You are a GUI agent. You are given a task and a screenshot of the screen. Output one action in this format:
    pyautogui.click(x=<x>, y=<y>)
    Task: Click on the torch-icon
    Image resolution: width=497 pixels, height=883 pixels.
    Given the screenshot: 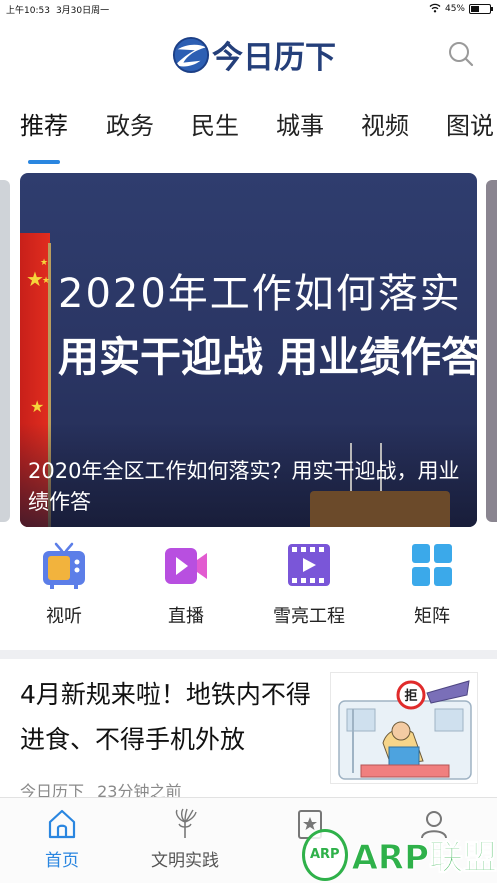 What is the action you would take?
    pyautogui.click(x=186, y=823)
    